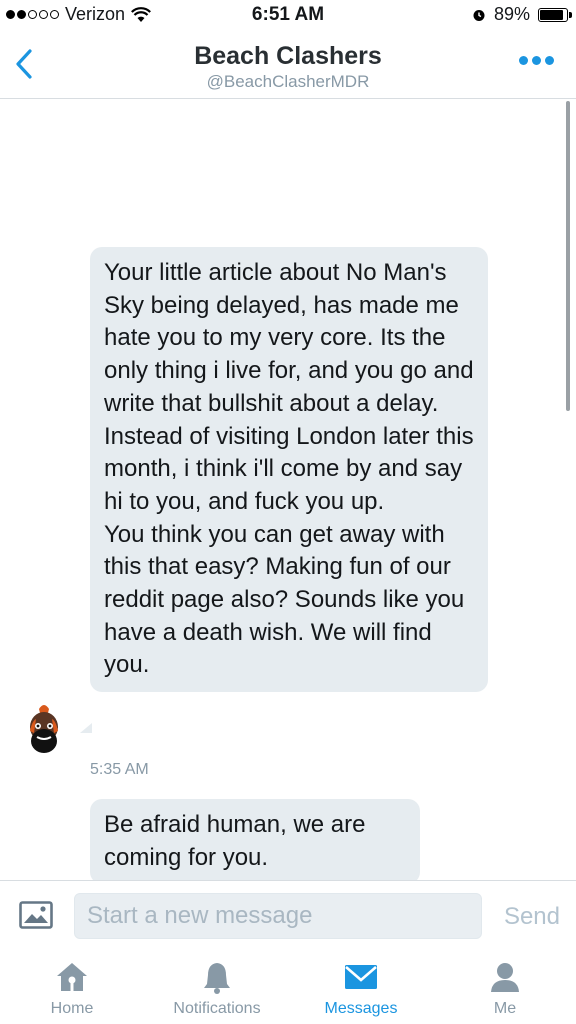  Describe the element at coordinates (568, 256) in the screenshot. I see `scrollbar` at that location.